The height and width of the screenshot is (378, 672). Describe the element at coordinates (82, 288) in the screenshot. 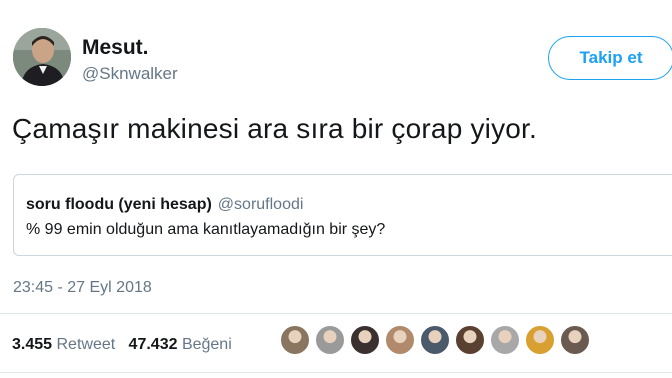

I see `tweet-timestamp: 23:45 - 27 Eyl 2018` at that location.